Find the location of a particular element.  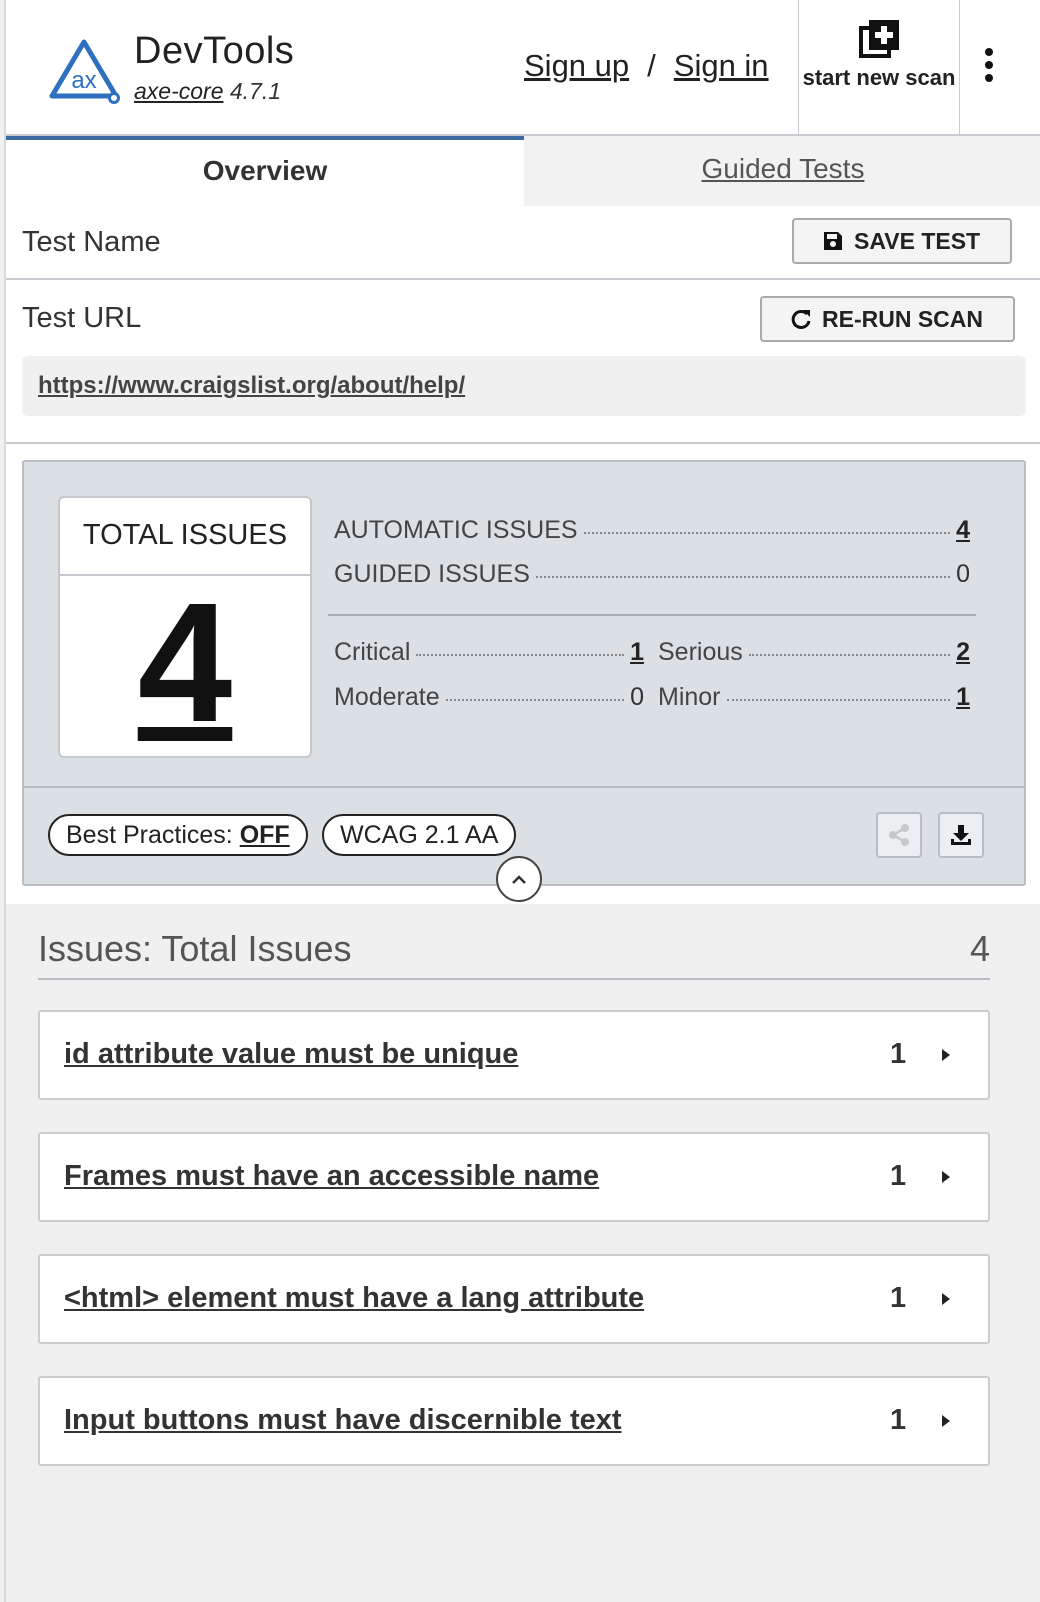

tab-overview: Overview is located at coordinates (265, 171).